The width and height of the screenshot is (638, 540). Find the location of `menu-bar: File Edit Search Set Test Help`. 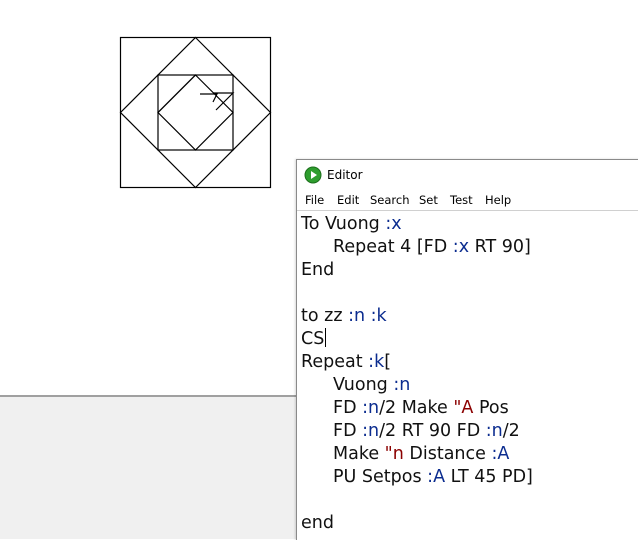

menu-bar: File Edit Search Set Test Help is located at coordinates (467, 200).